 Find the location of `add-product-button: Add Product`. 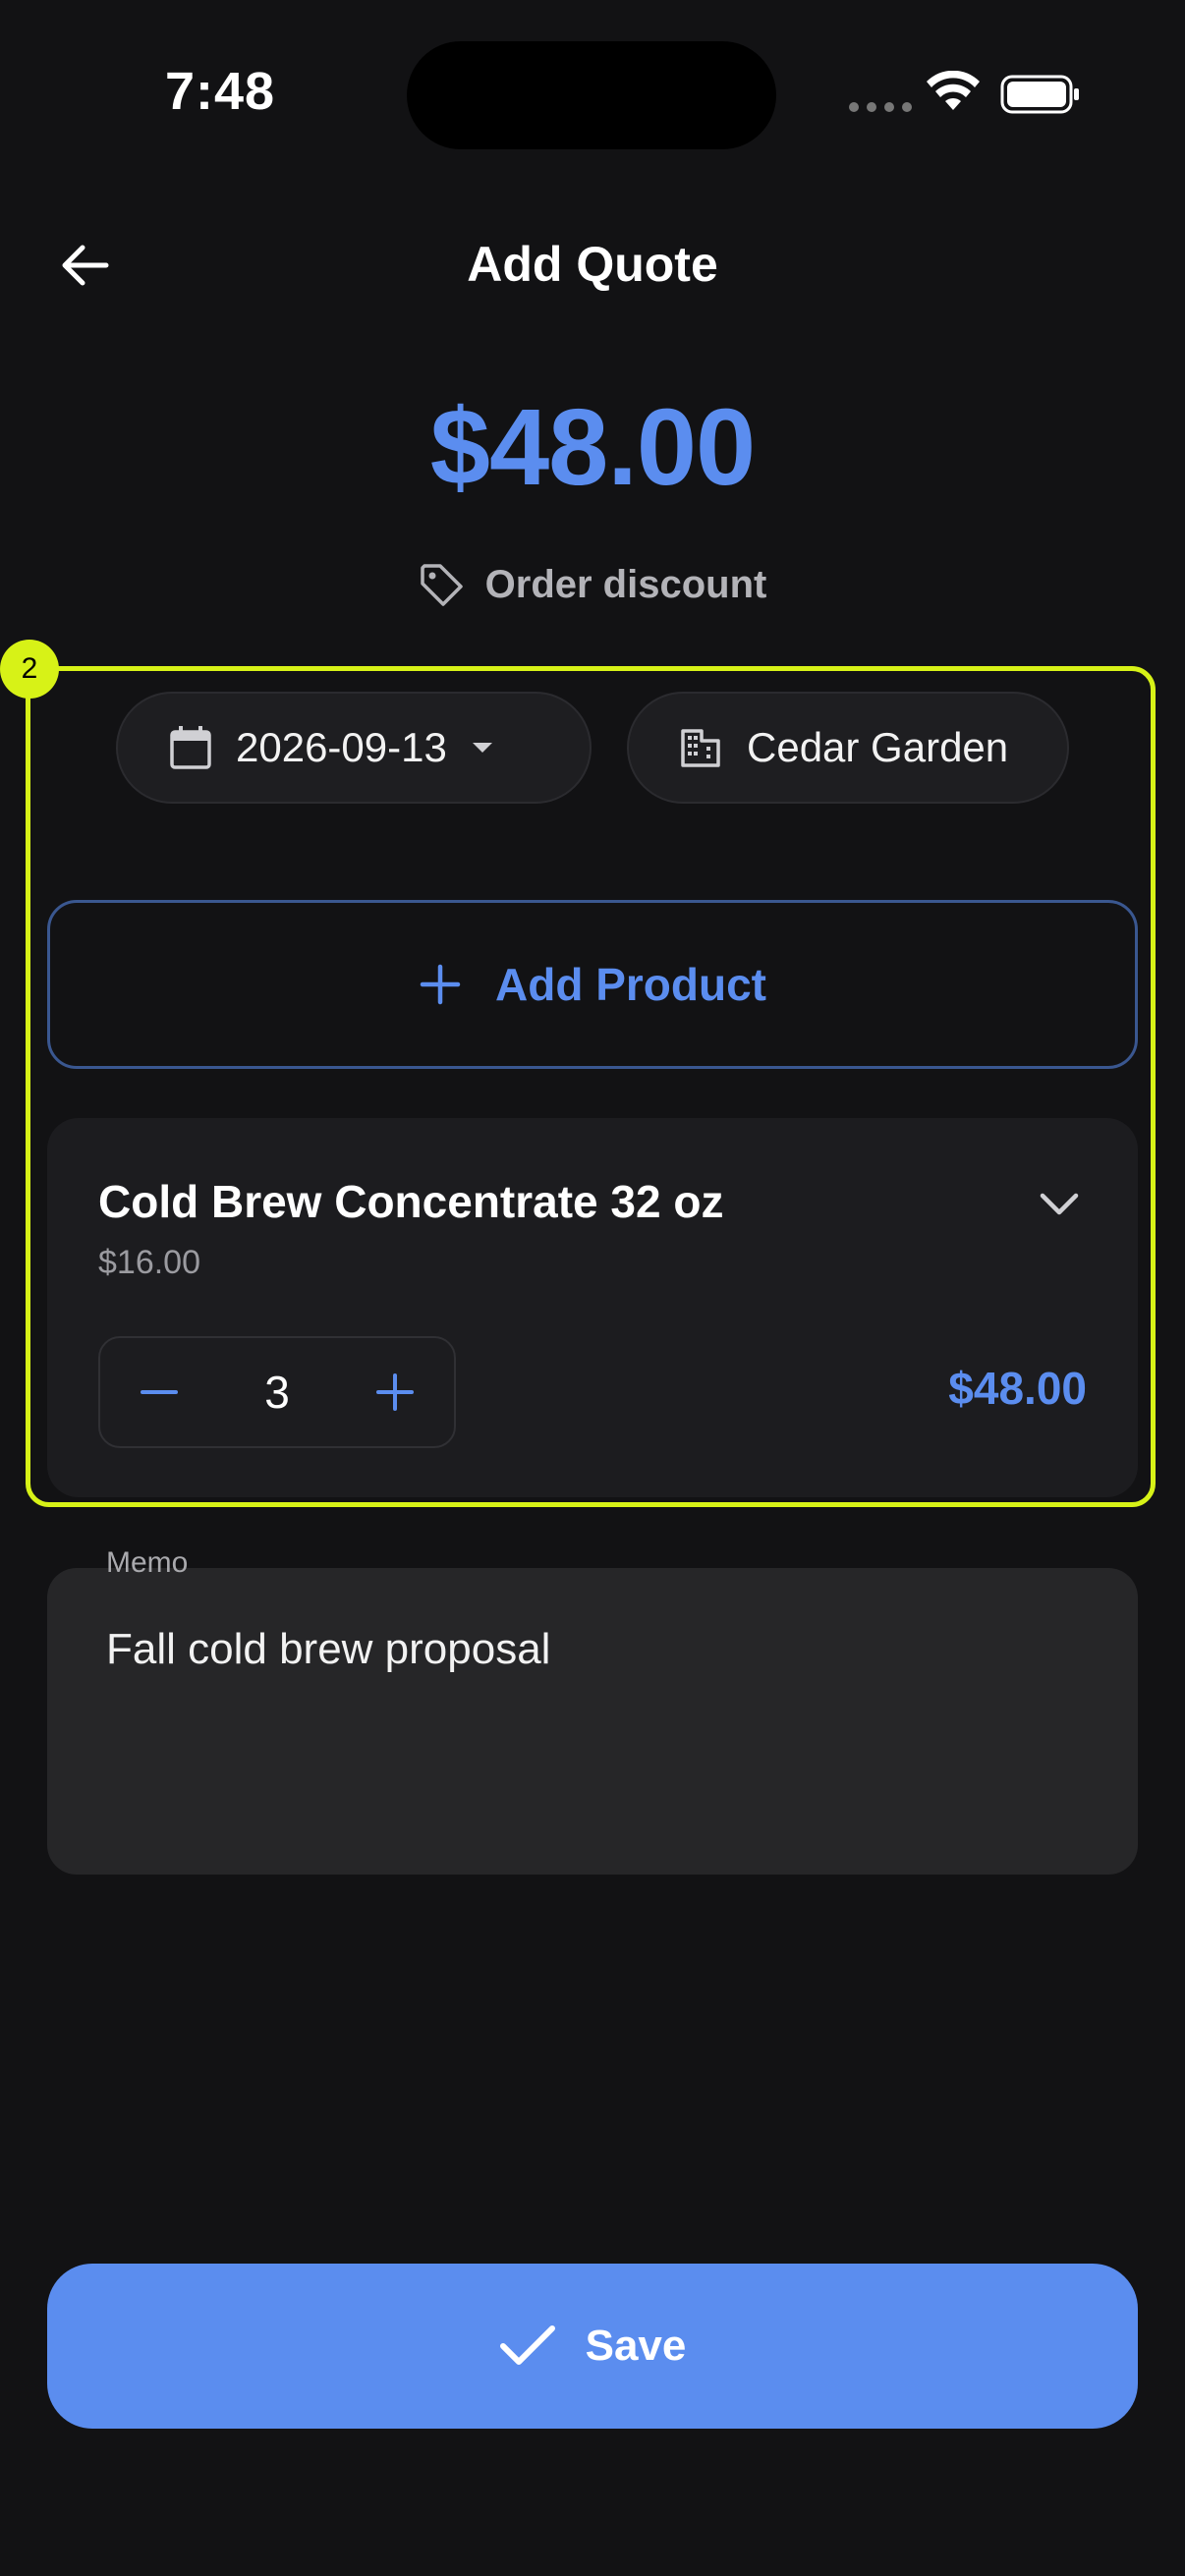

add-product-button: Add Product is located at coordinates (592, 984).